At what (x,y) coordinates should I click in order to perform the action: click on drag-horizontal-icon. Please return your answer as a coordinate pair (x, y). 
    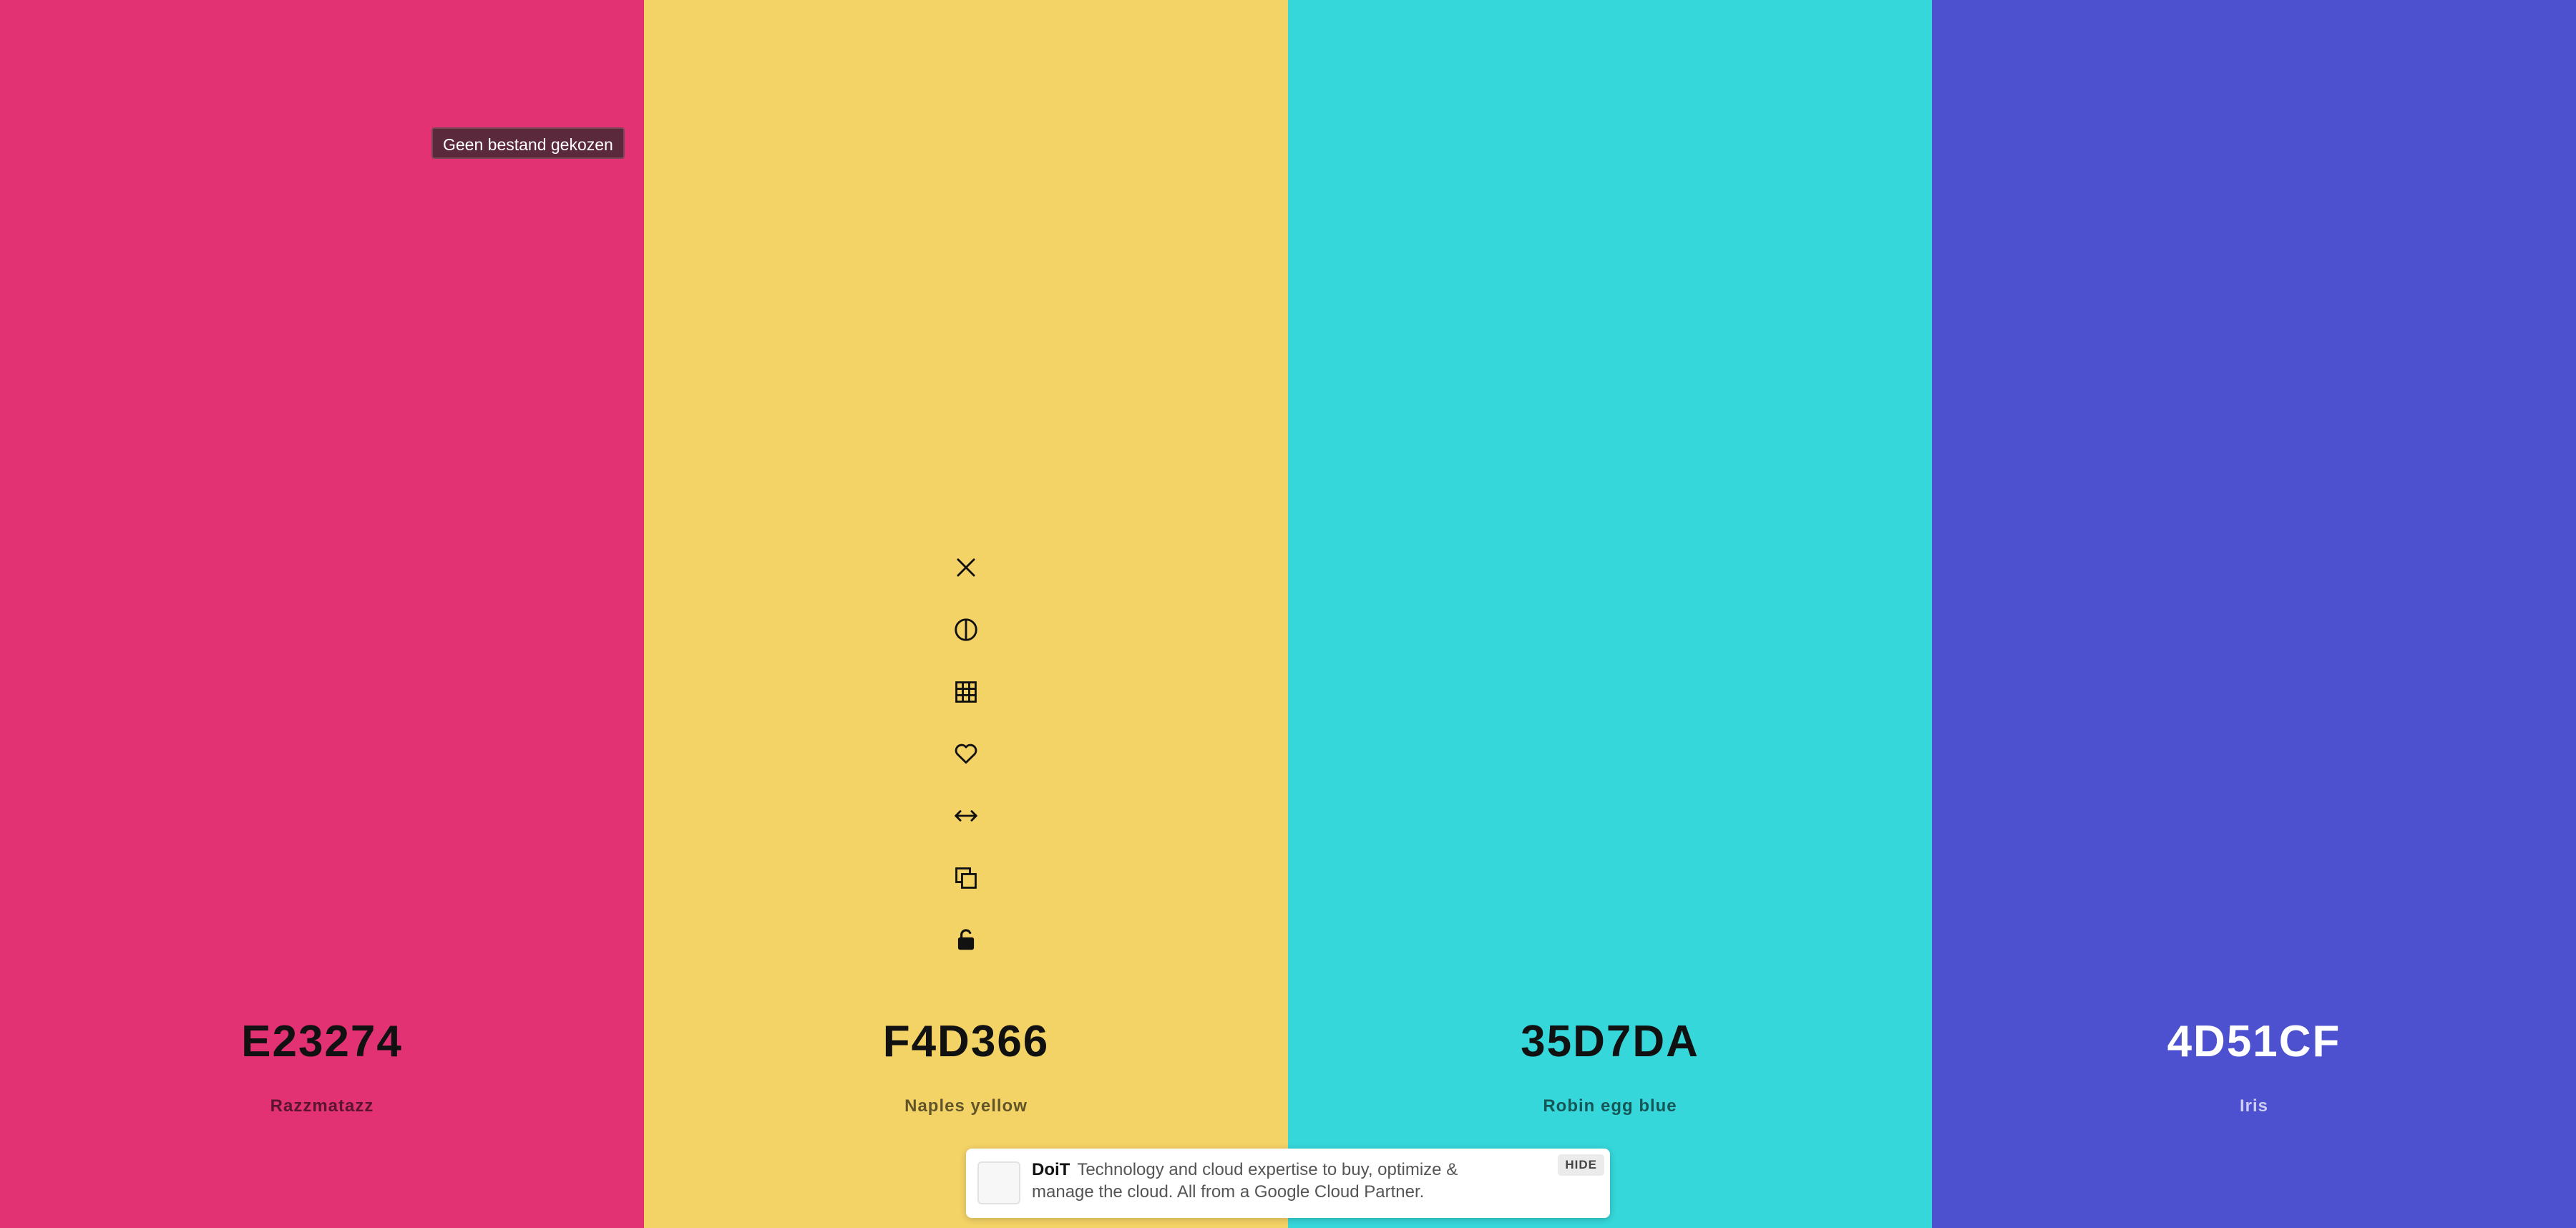
    Looking at the image, I should click on (966, 816).